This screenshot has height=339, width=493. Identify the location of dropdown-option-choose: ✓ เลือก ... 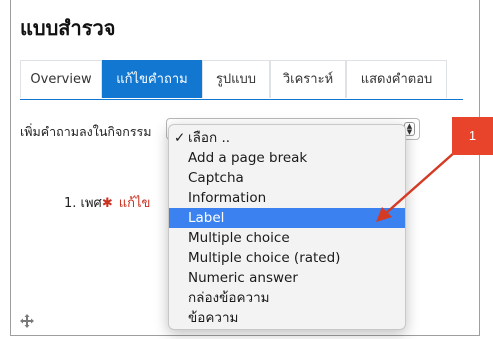
(287, 138).